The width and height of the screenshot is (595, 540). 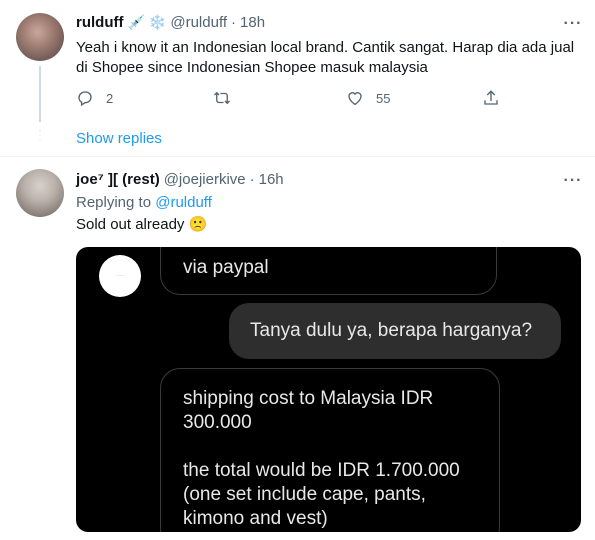 I want to click on timestamp: 18h, so click(x=252, y=23).